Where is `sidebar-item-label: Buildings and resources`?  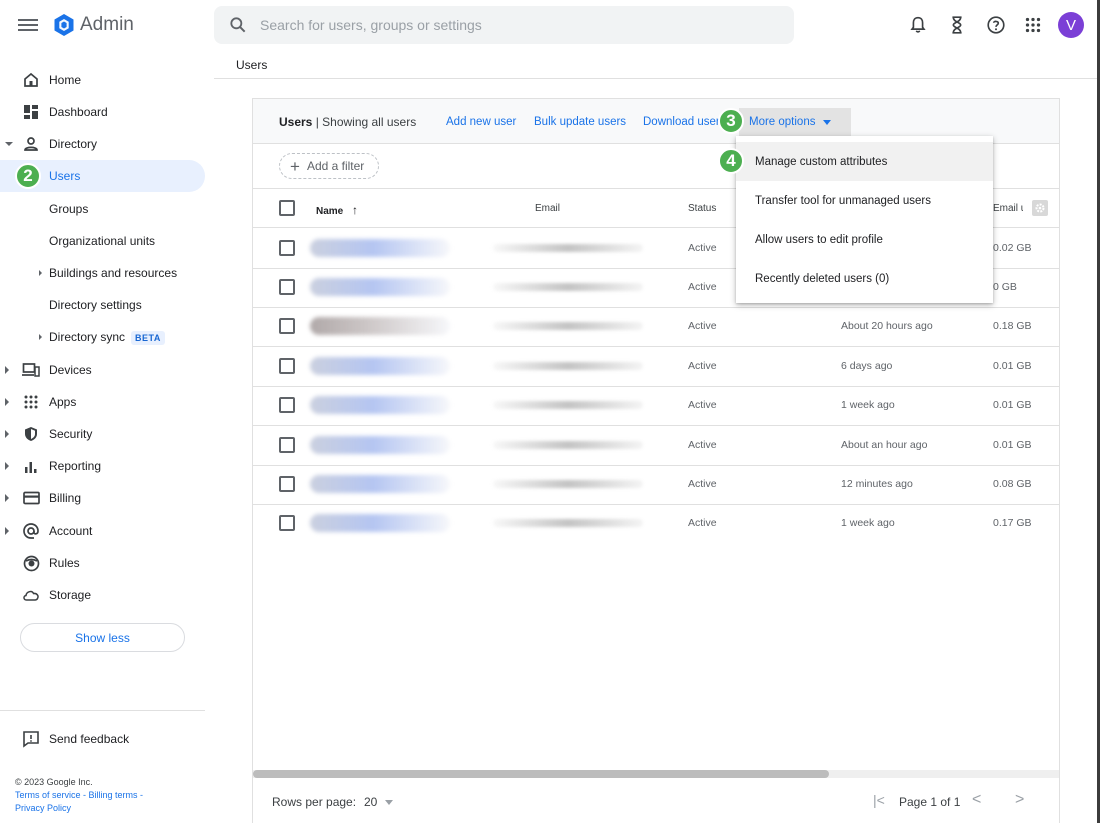 sidebar-item-label: Buildings and resources is located at coordinates (113, 273).